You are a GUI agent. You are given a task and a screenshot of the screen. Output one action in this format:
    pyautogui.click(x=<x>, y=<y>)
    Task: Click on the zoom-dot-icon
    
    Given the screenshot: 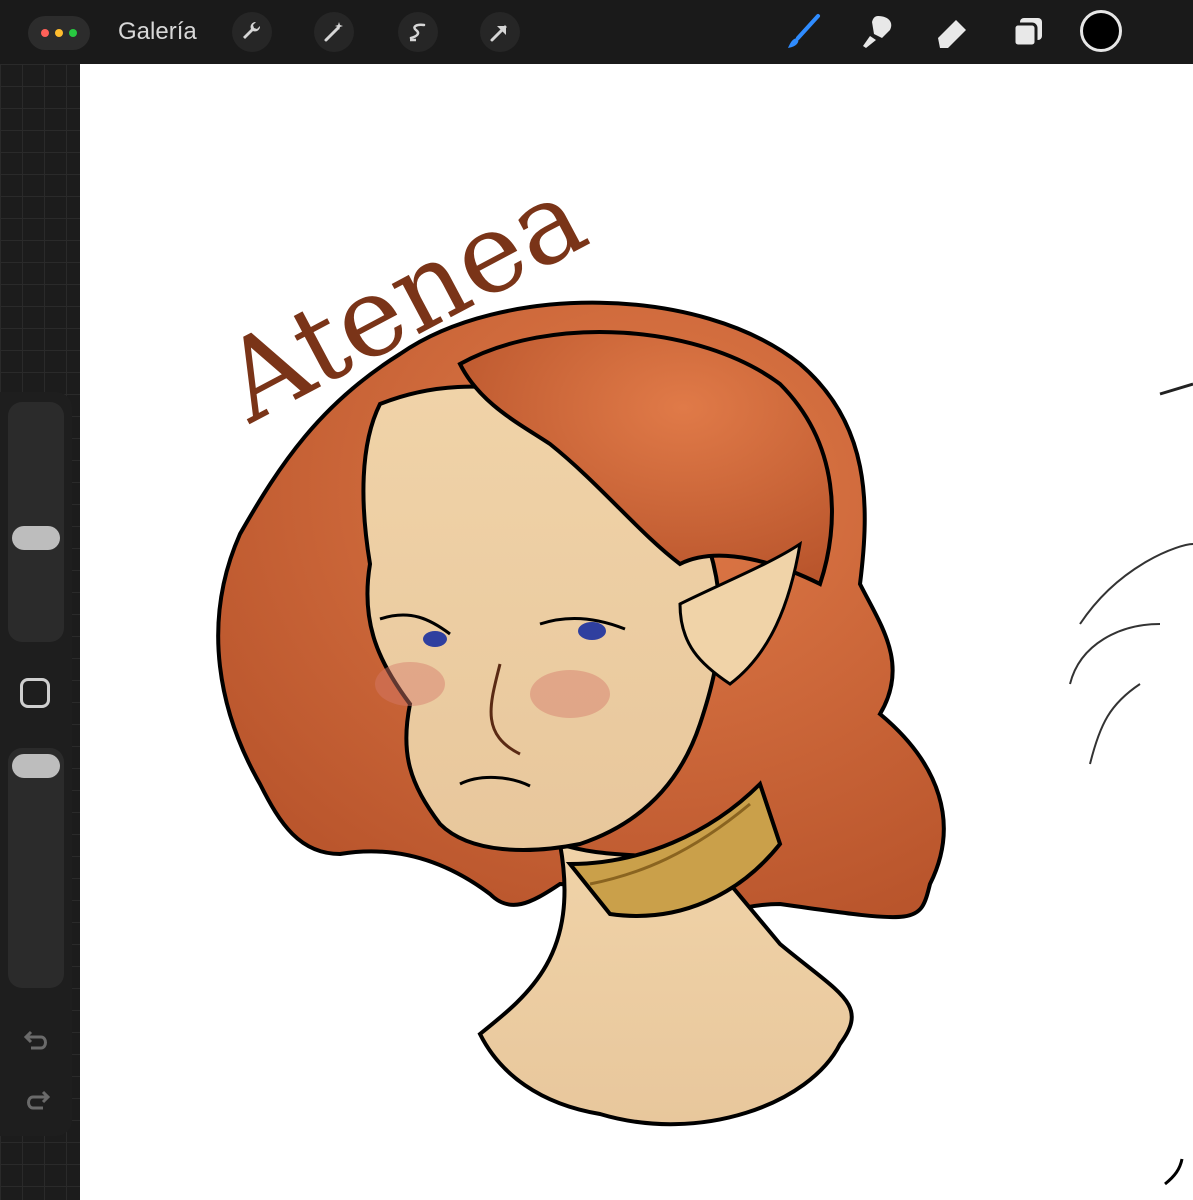 What is the action you would take?
    pyautogui.click(x=73, y=33)
    